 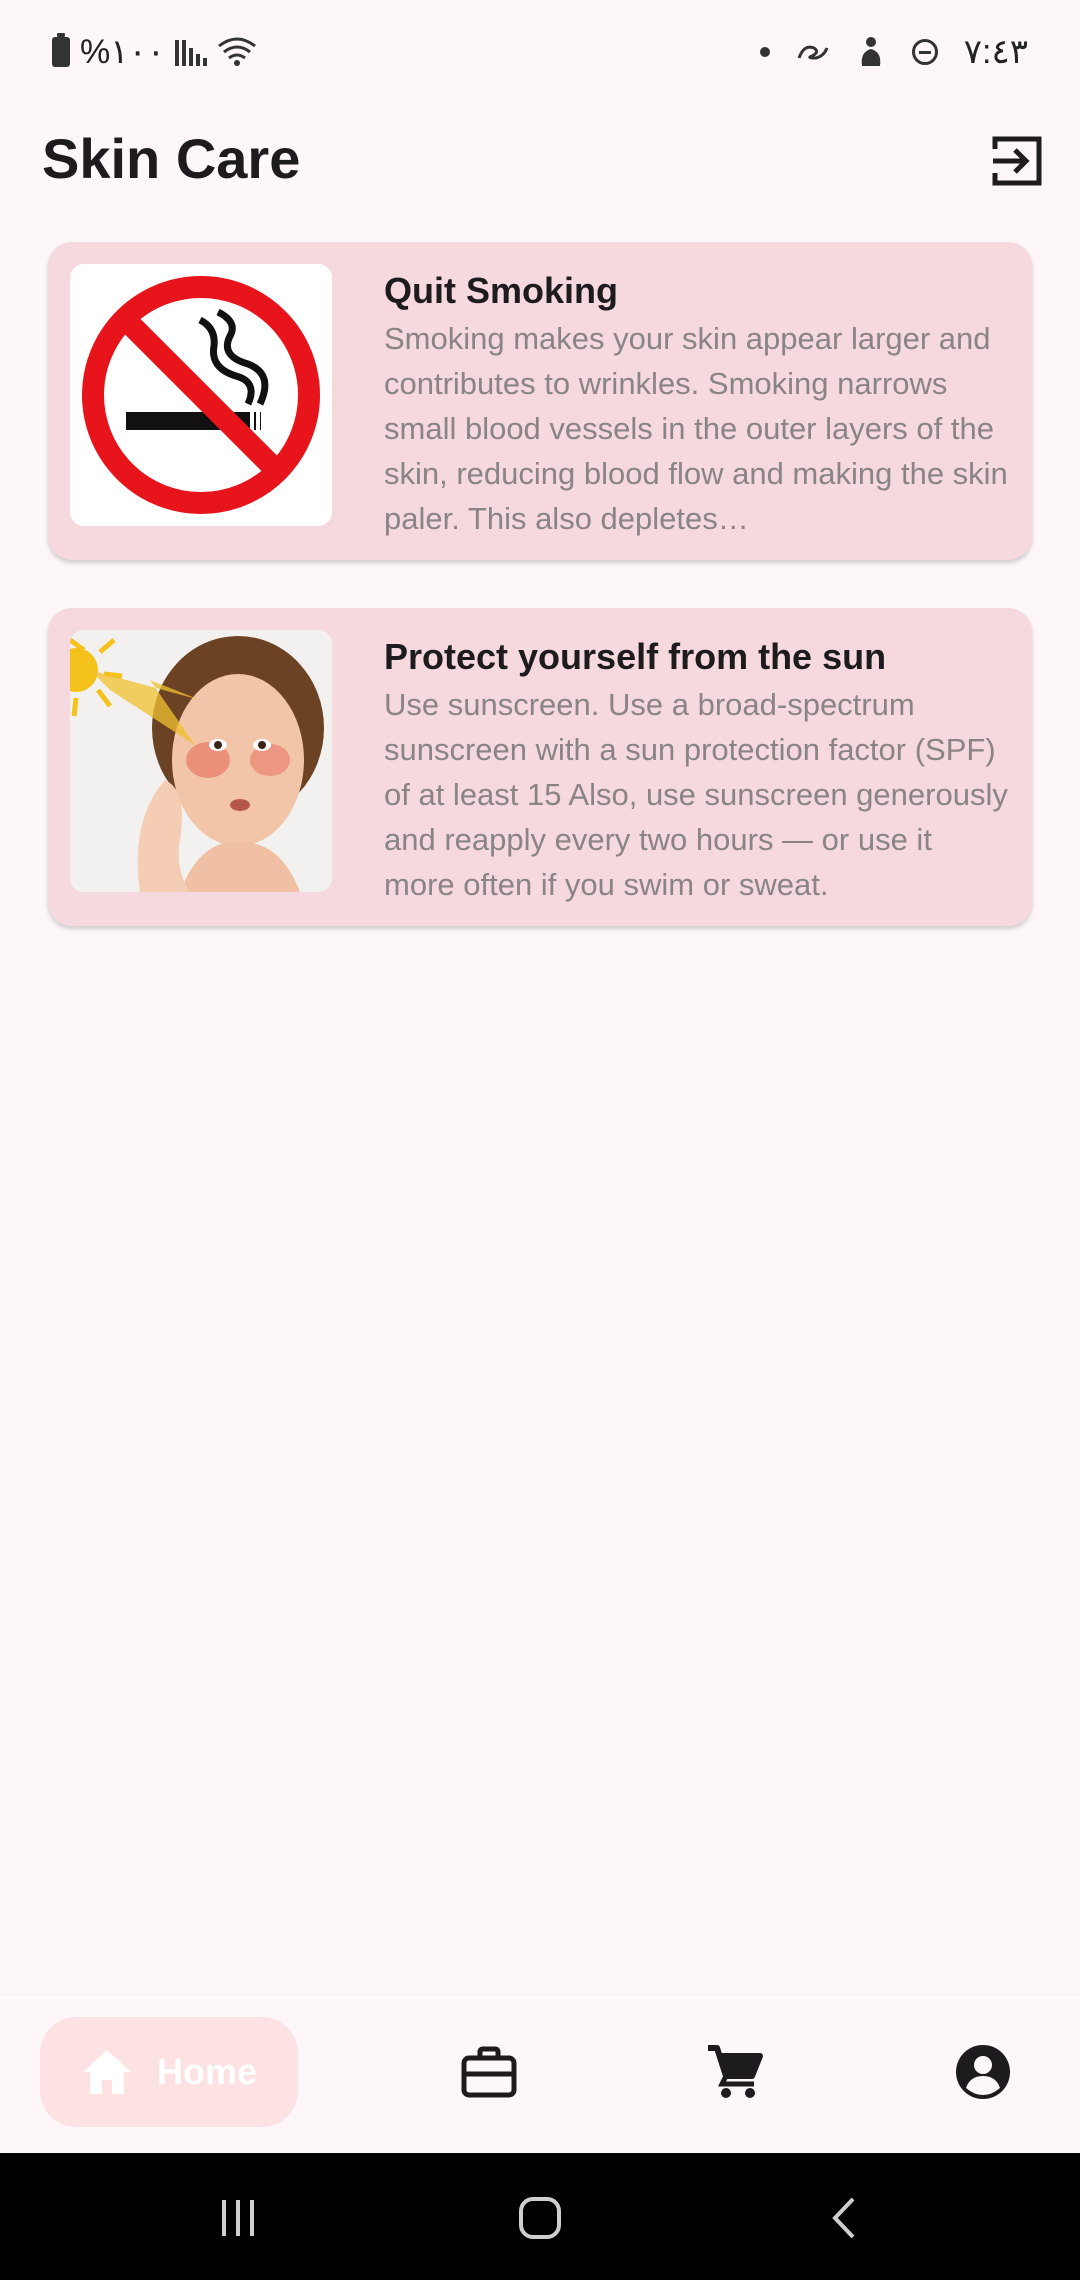 I want to click on nav-item-briefcase, so click(x=489, y=2072).